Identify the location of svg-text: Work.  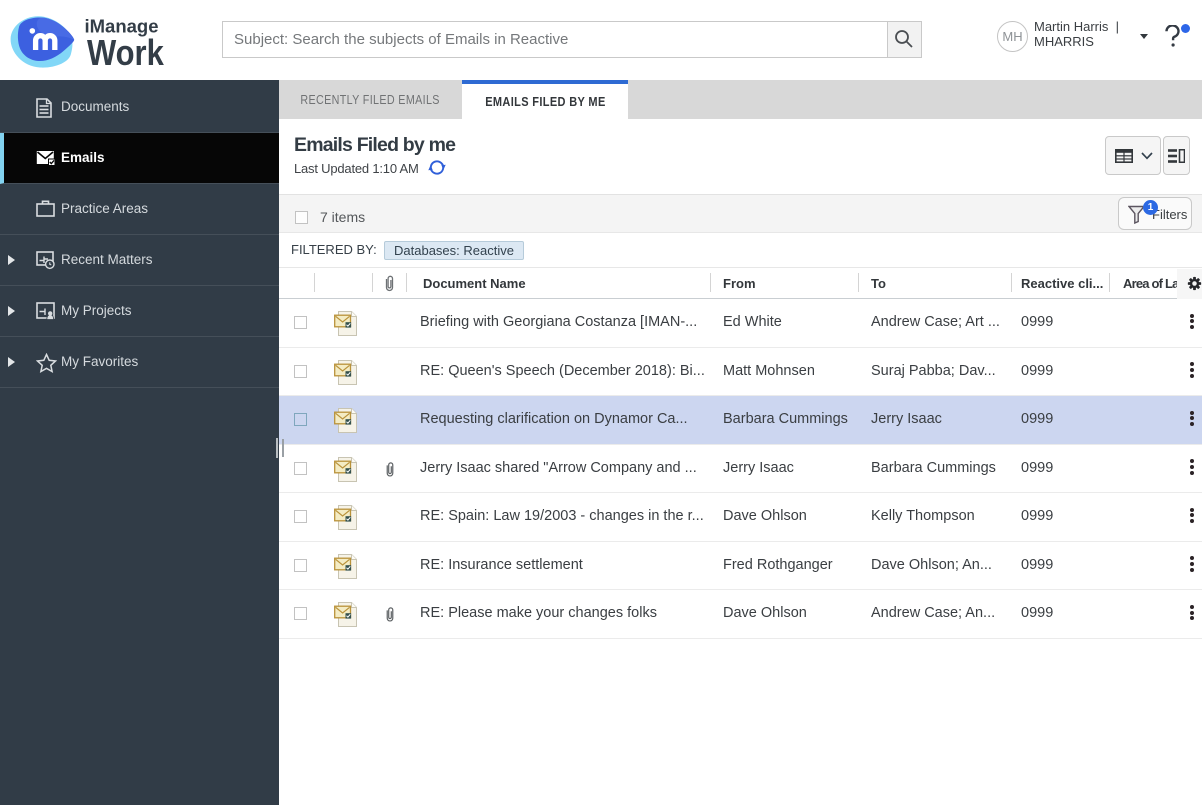
(125, 54).